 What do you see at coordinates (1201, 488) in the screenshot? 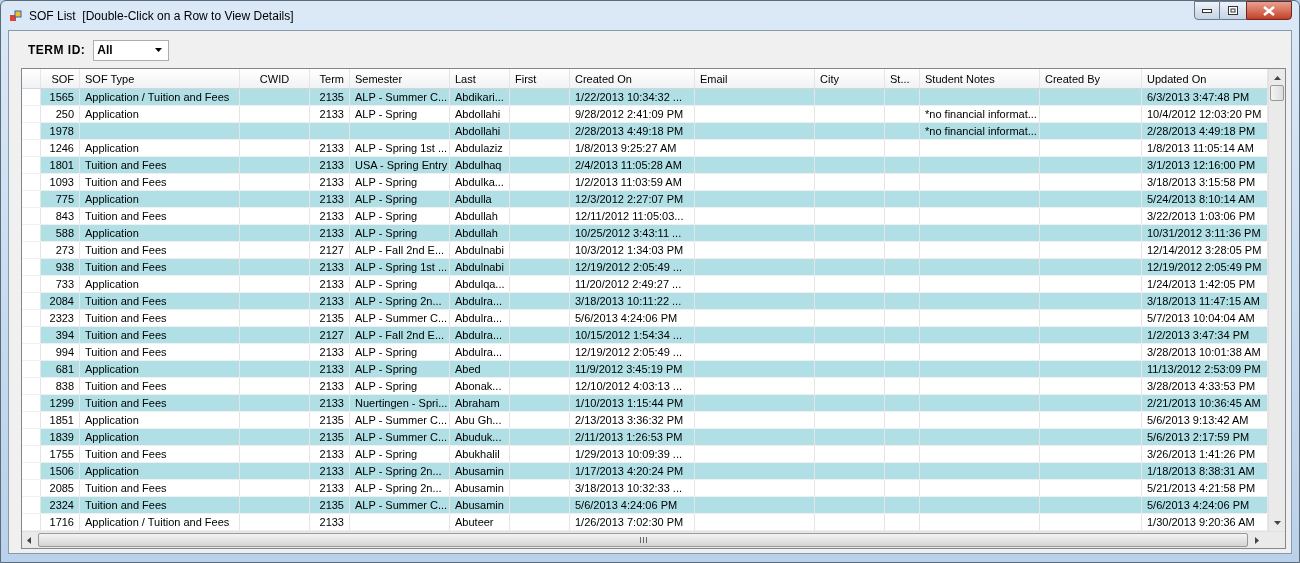
I see `table-cell: 5/21/2013 4:21:58 PM` at bounding box center [1201, 488].